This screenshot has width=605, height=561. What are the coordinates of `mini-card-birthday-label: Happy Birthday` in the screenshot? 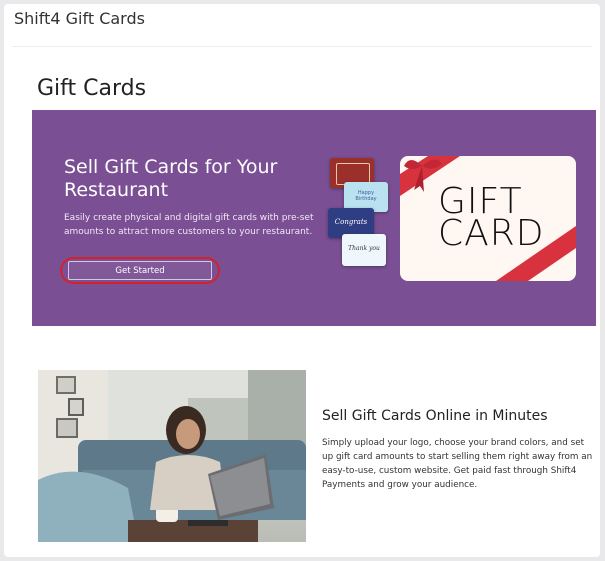 It's located at (366, 196).